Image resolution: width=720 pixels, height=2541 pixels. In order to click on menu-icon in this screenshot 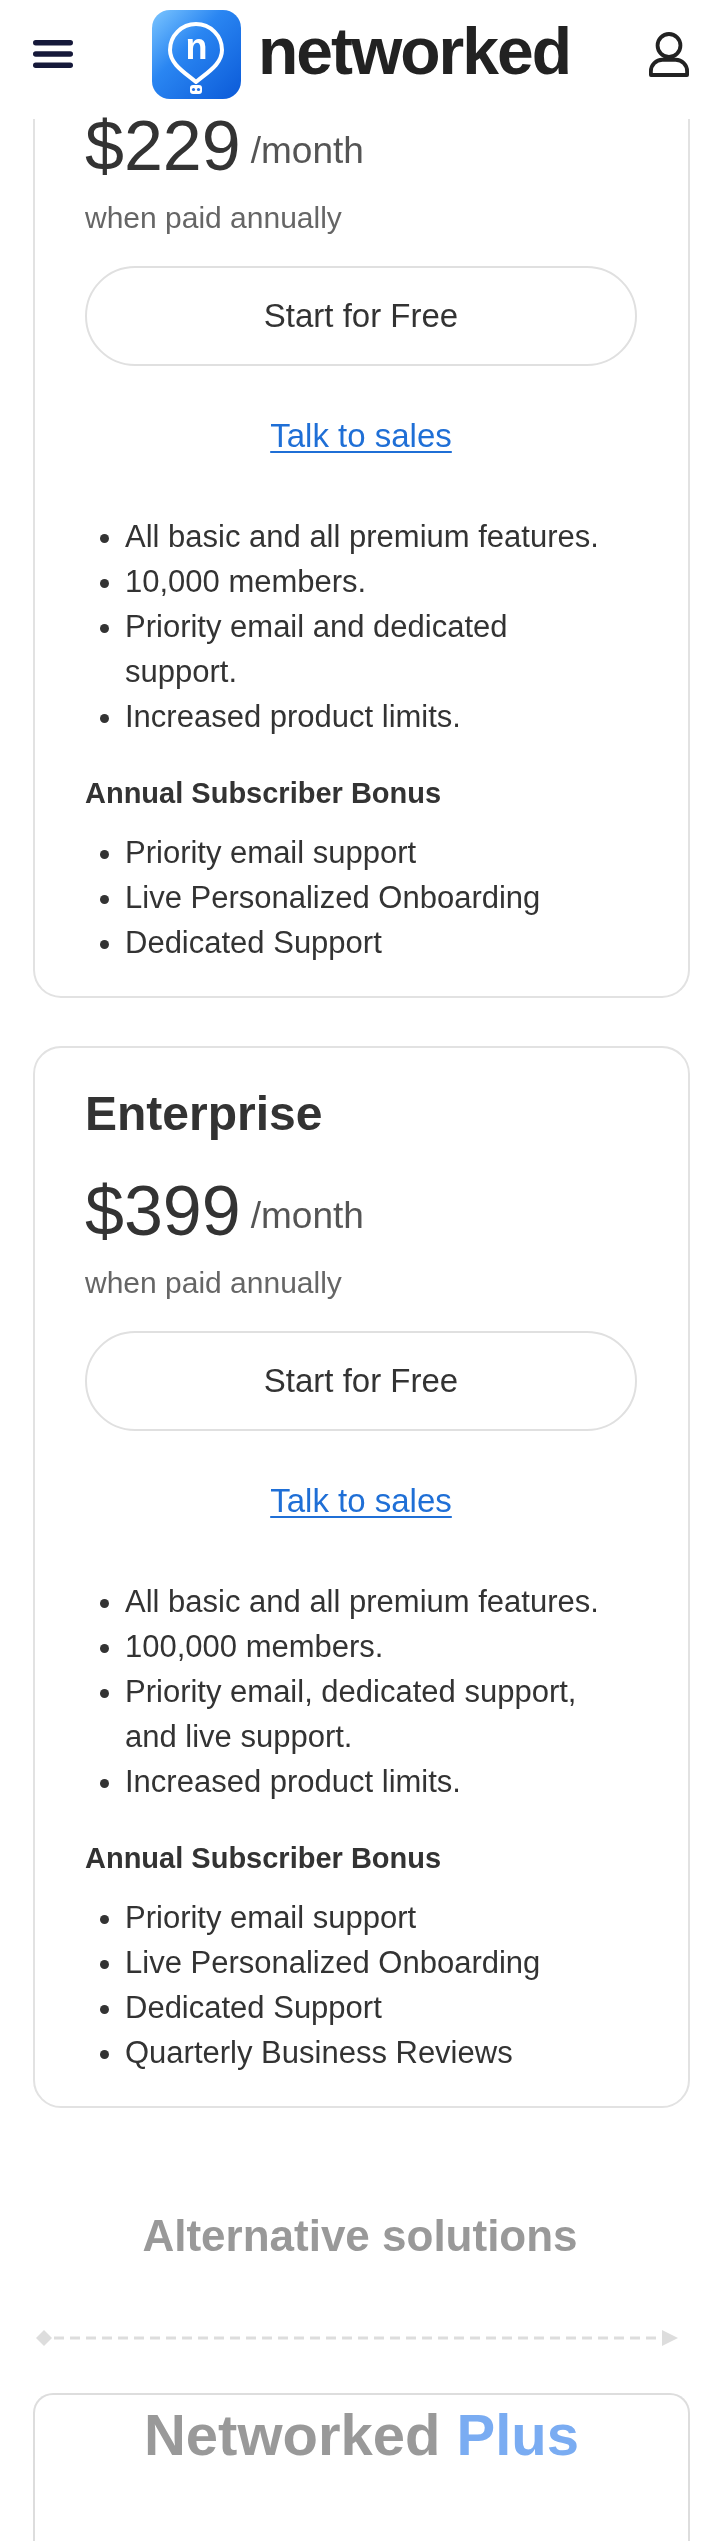, I will do `click(53, 54)`.